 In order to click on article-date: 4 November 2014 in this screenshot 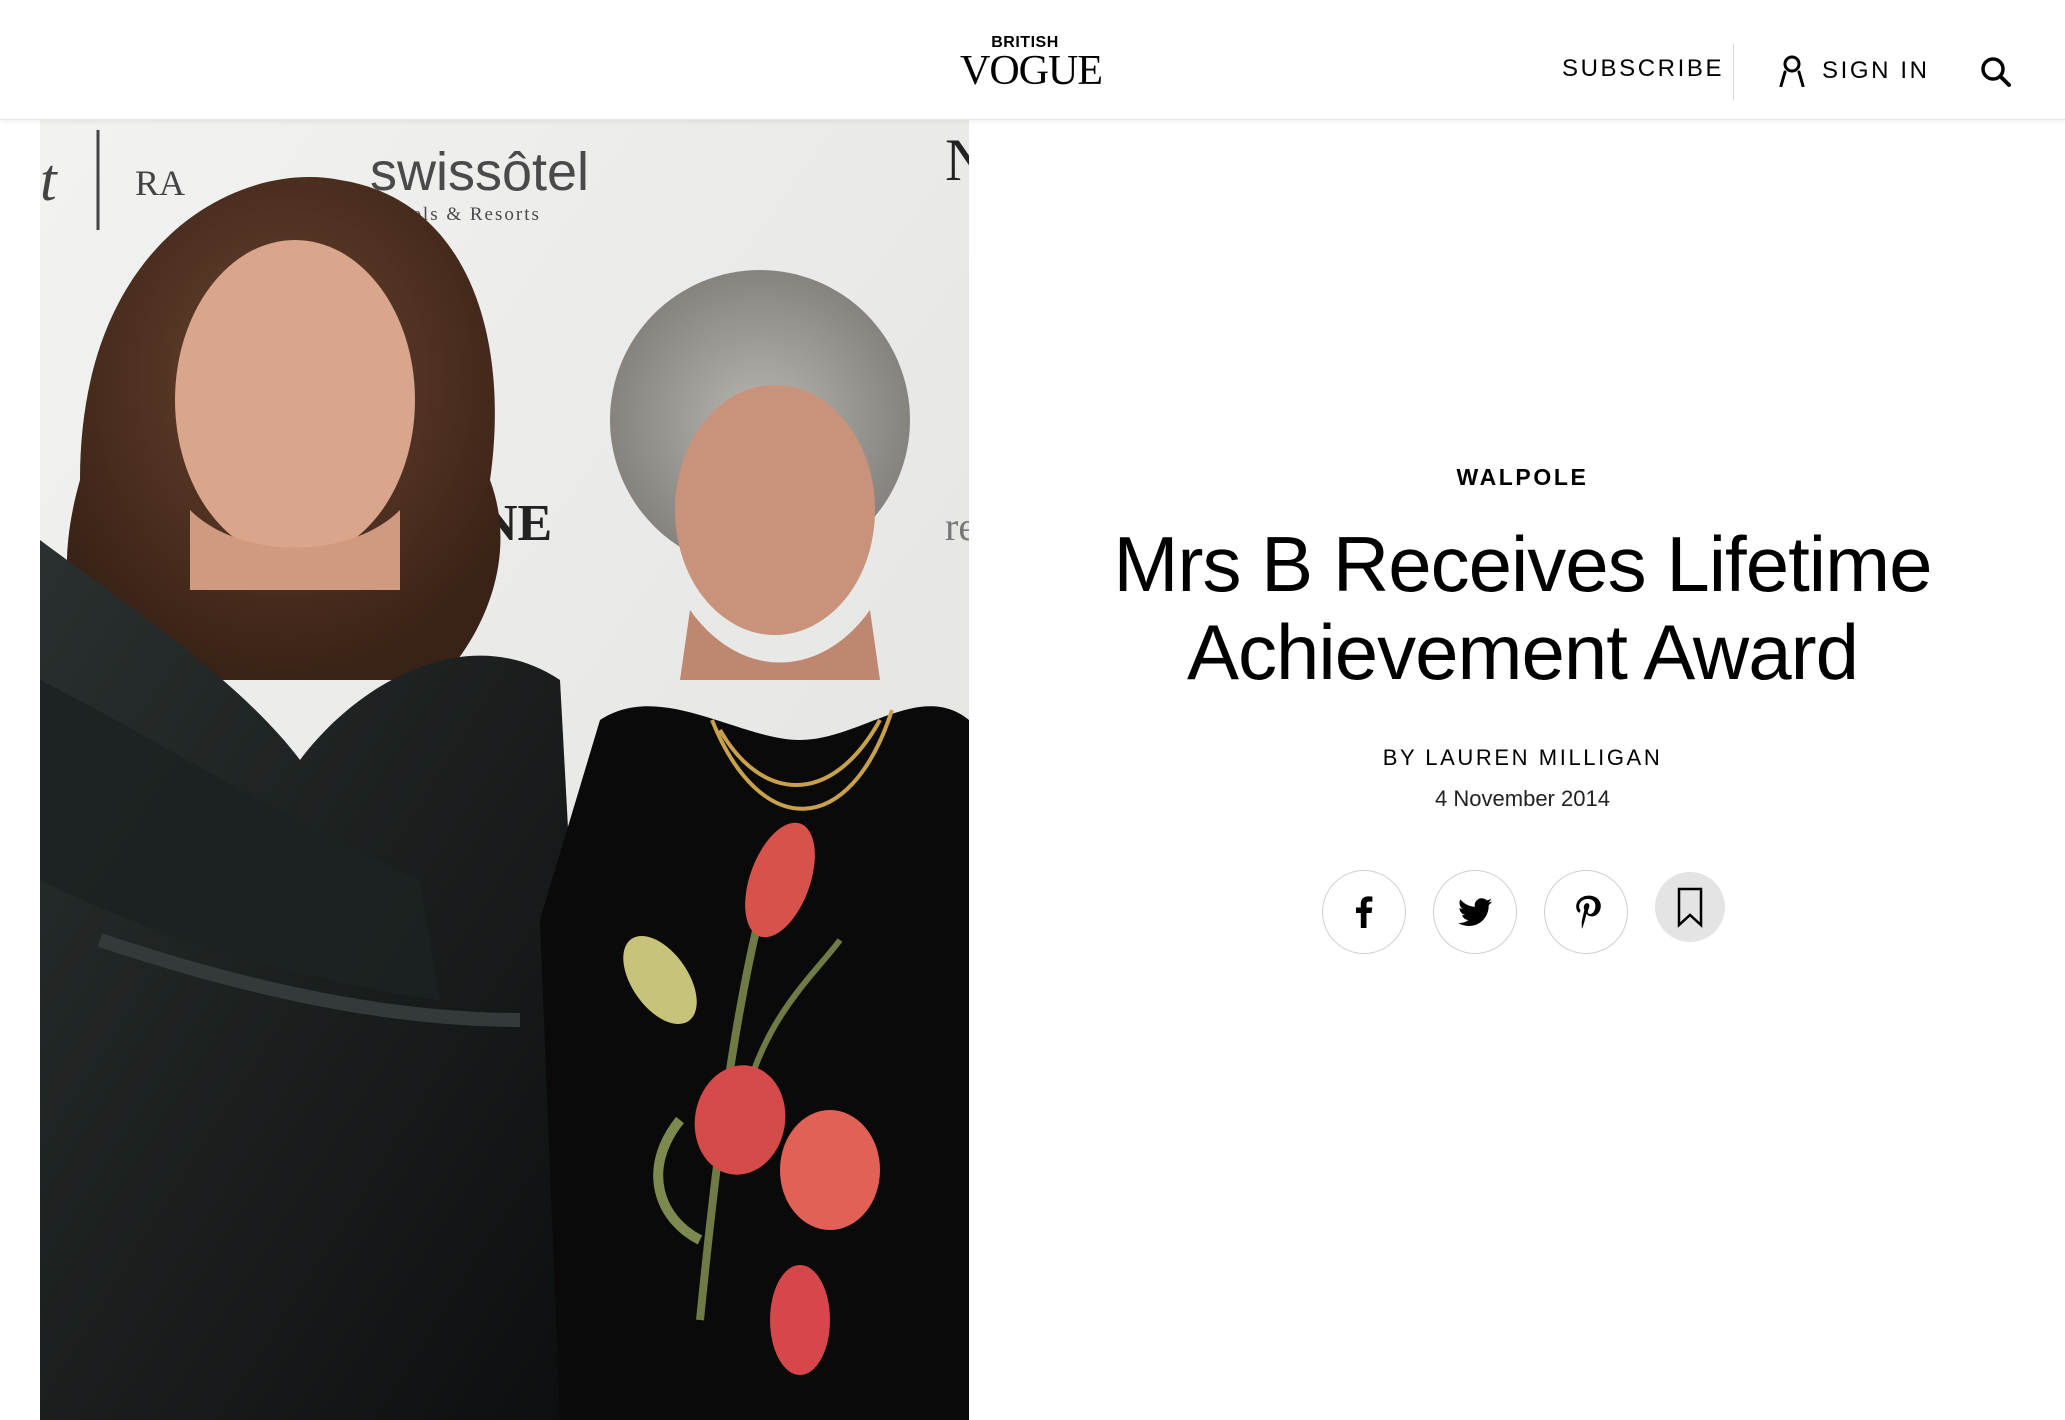, I will do `click(1522, 798)`.